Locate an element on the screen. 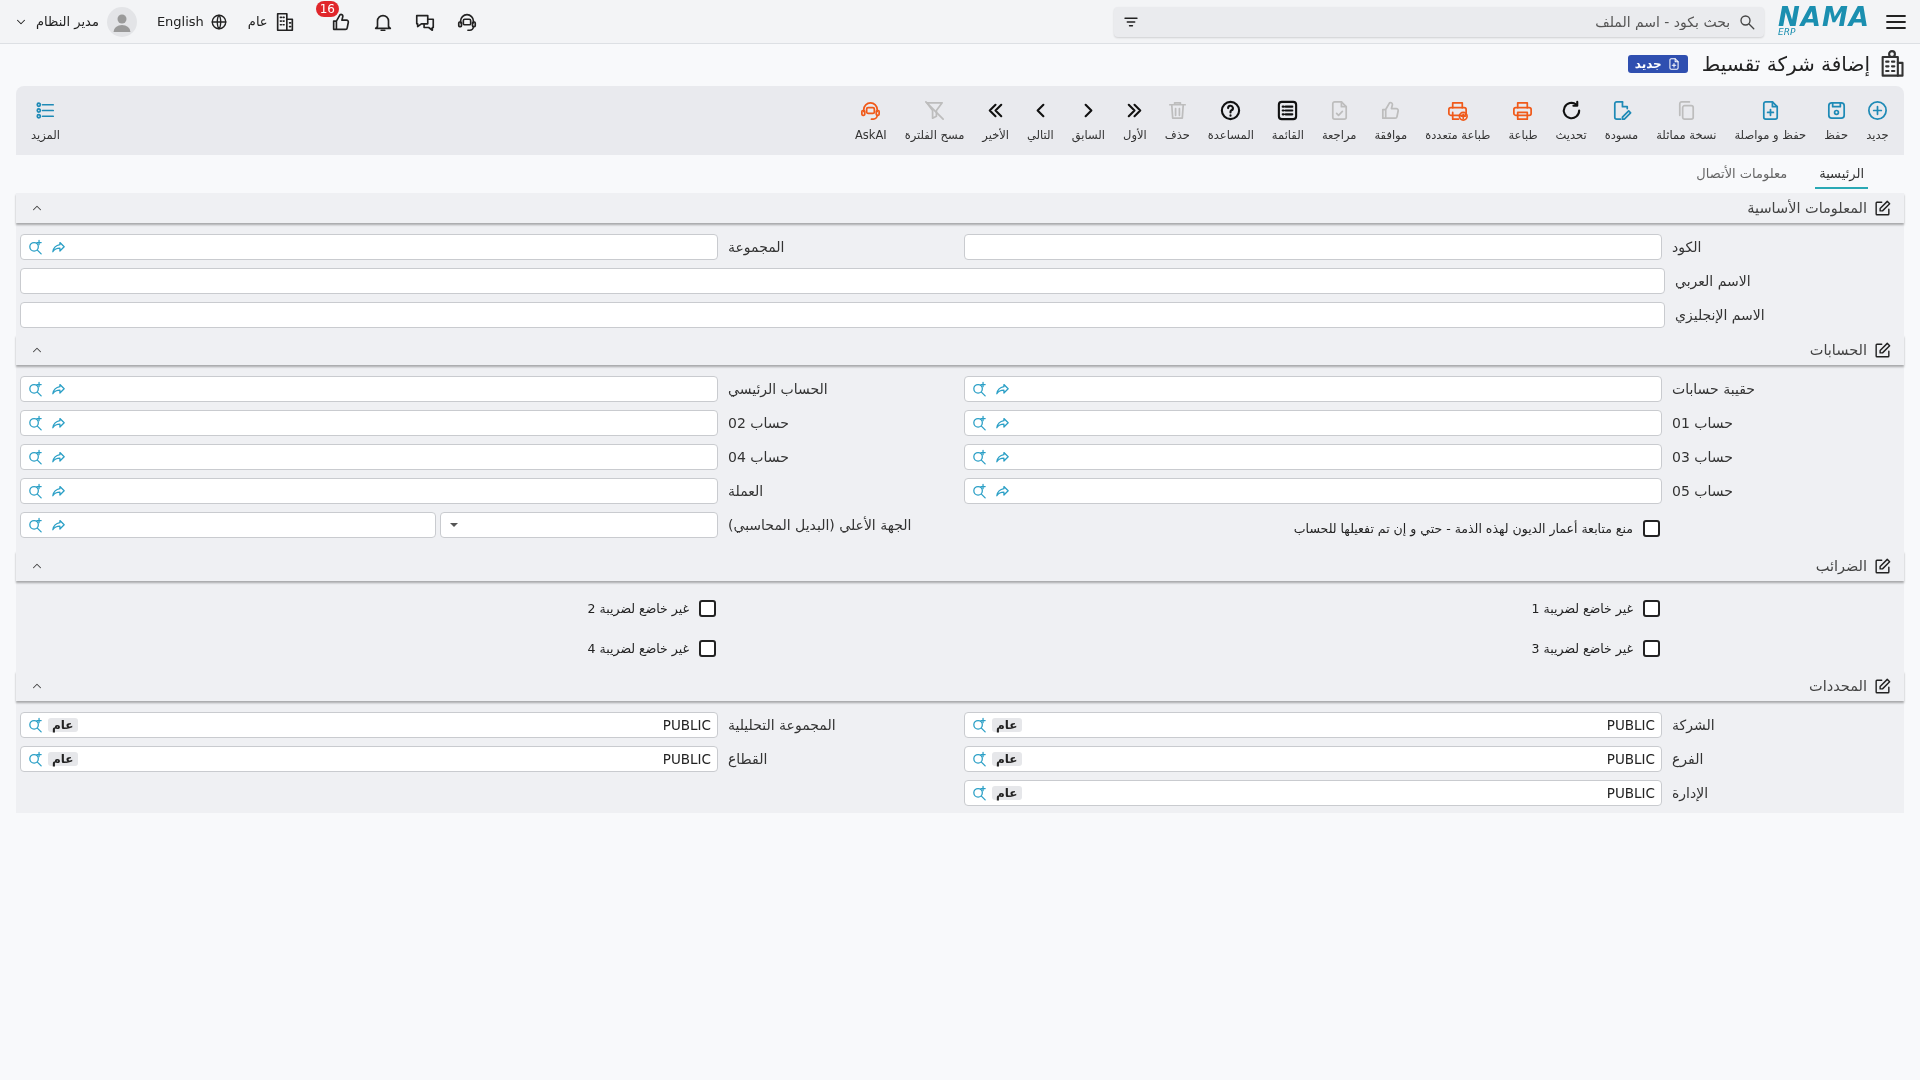 The image size is (1920, 1080). toolbar-button: حفظ is located at coordinates (1836, 120).